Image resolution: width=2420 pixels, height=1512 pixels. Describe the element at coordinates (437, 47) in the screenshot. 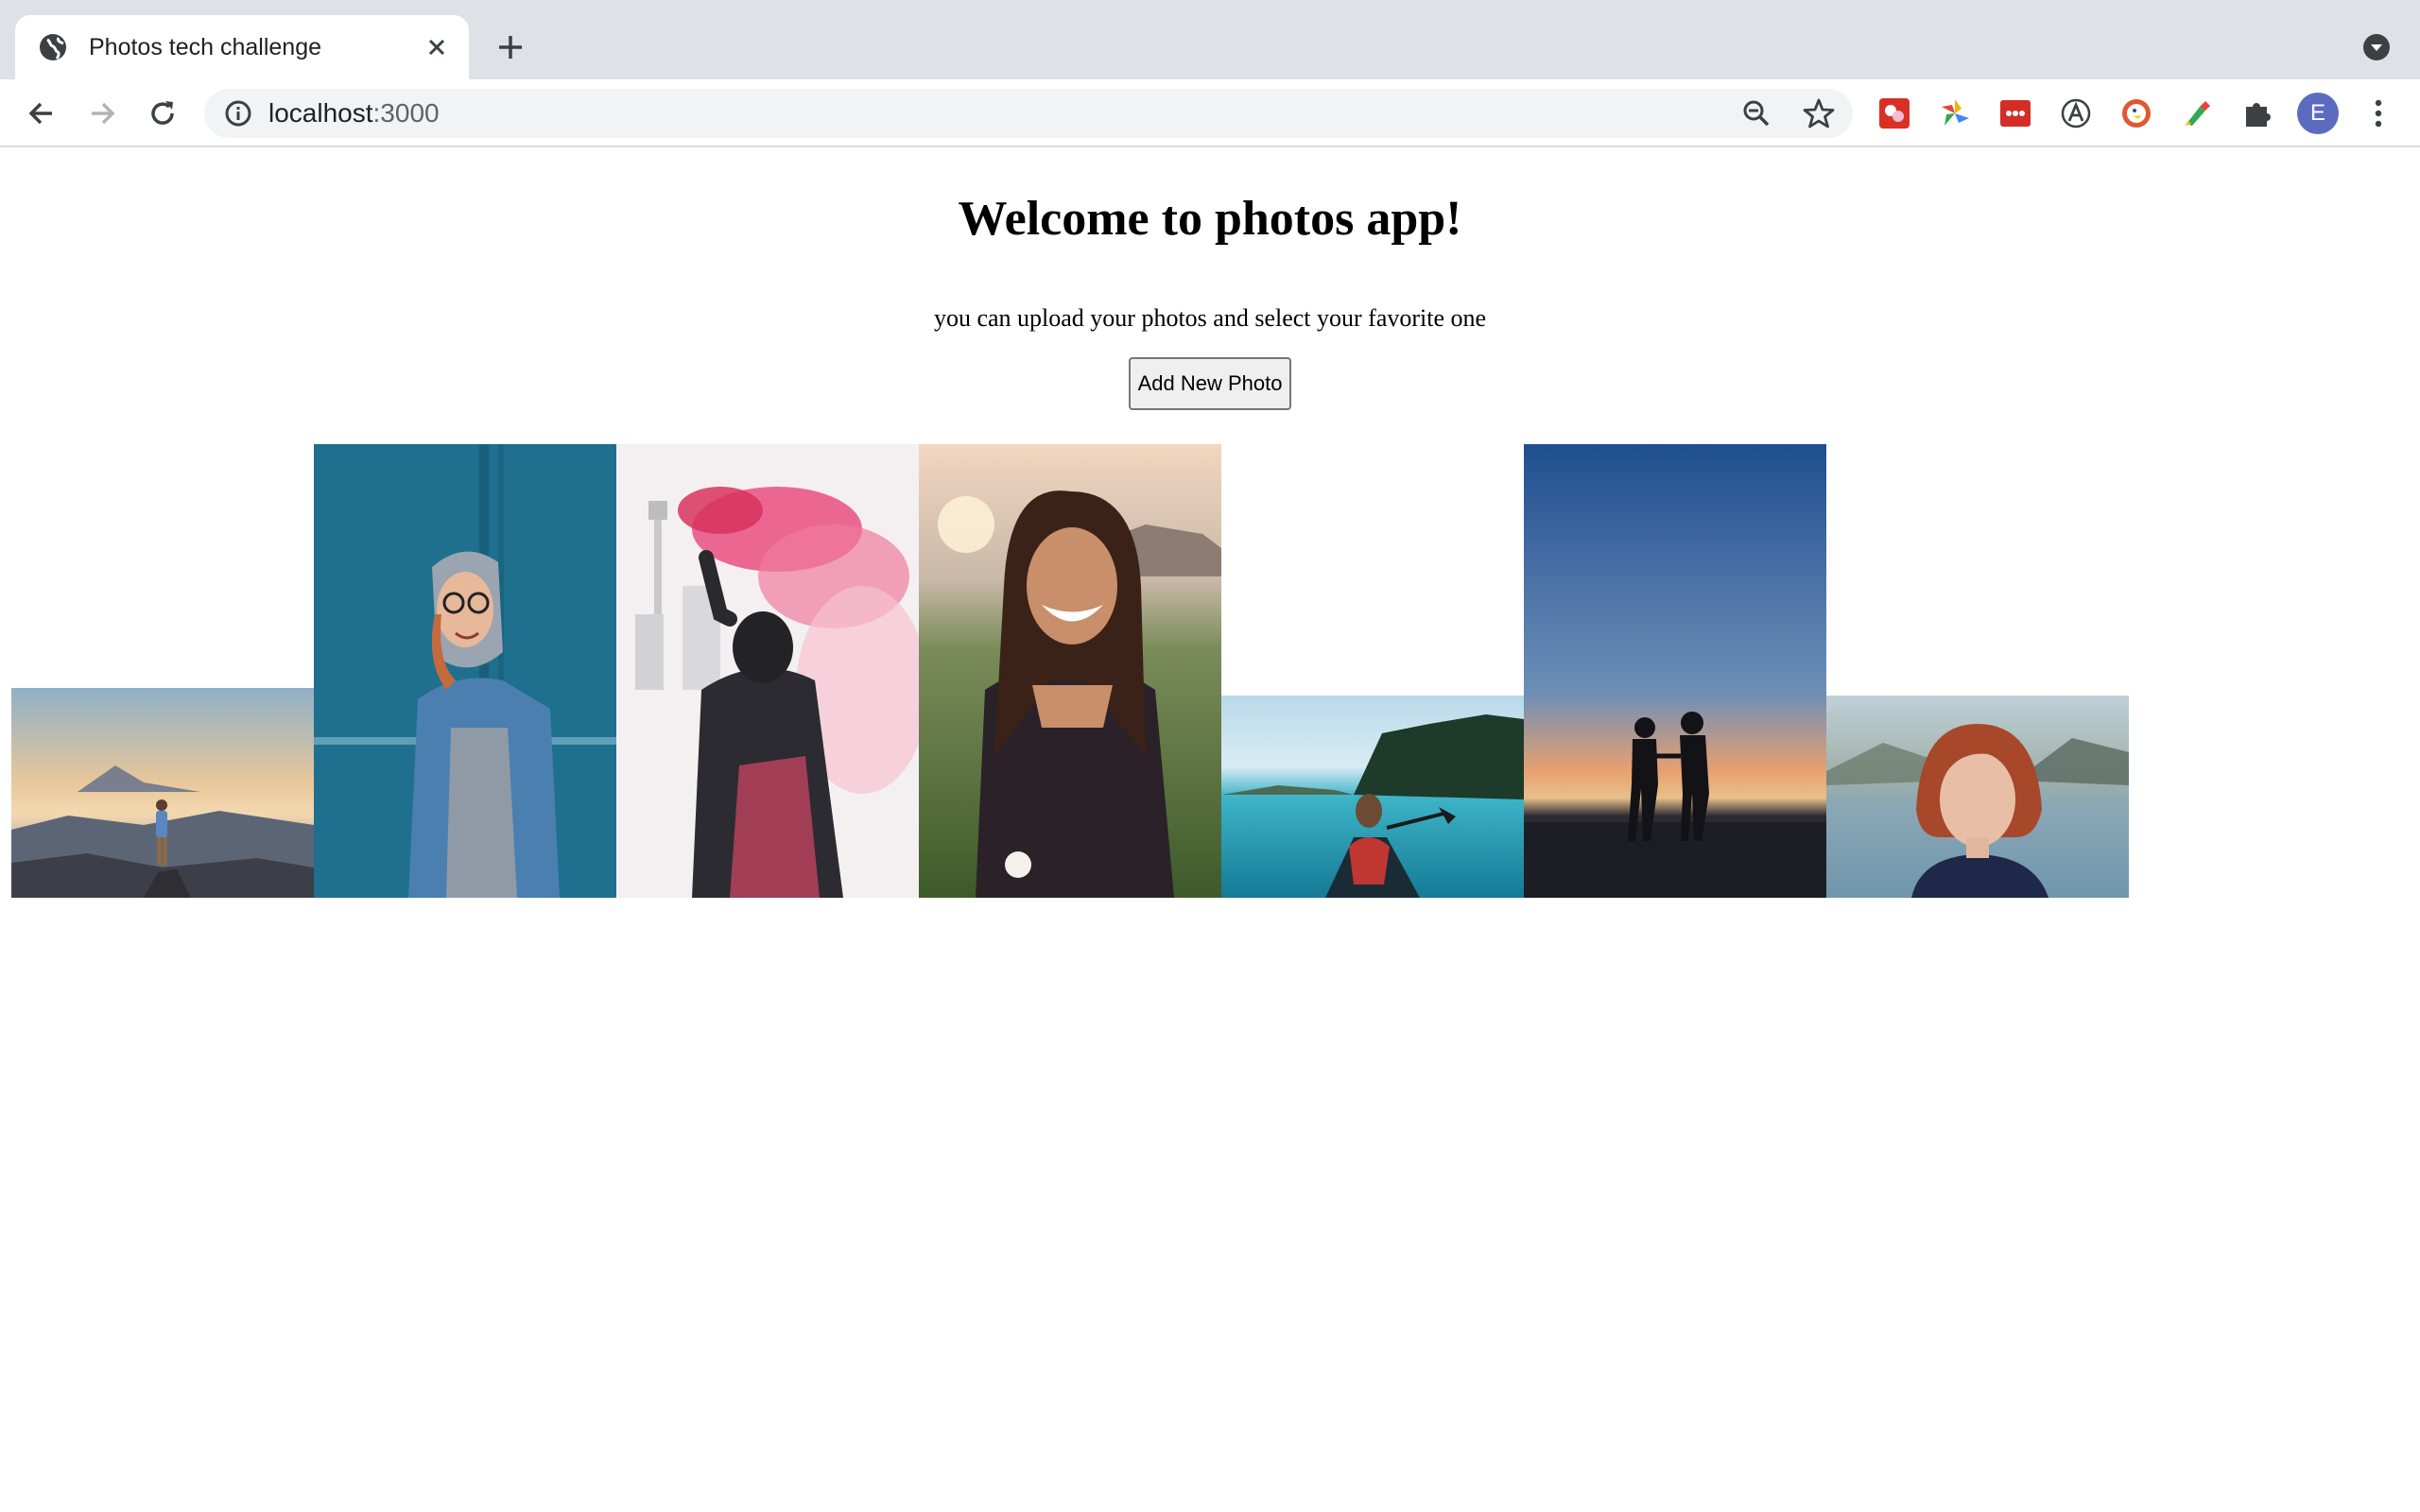

I see `close-icon` at that location.